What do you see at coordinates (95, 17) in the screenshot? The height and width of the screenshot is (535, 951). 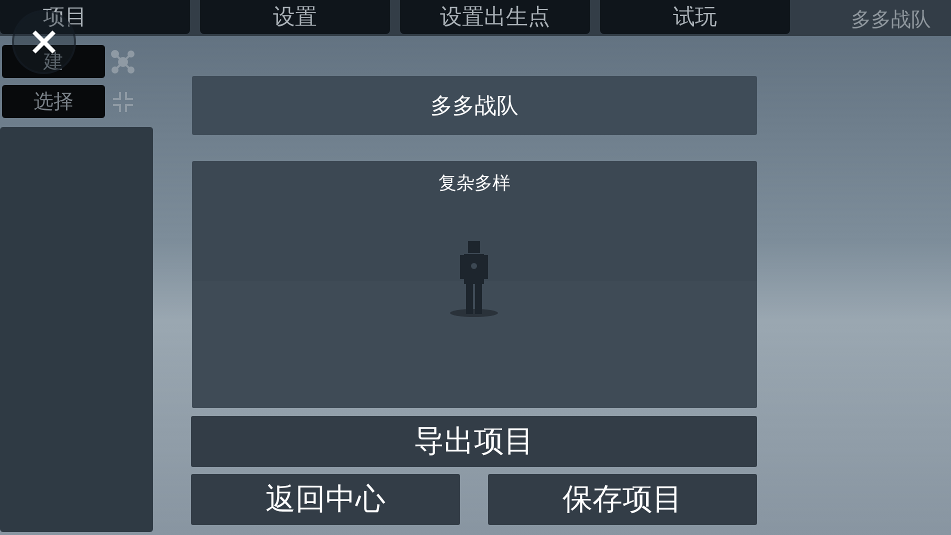 I see `tab: 项目` at bounding box center [95, 17].